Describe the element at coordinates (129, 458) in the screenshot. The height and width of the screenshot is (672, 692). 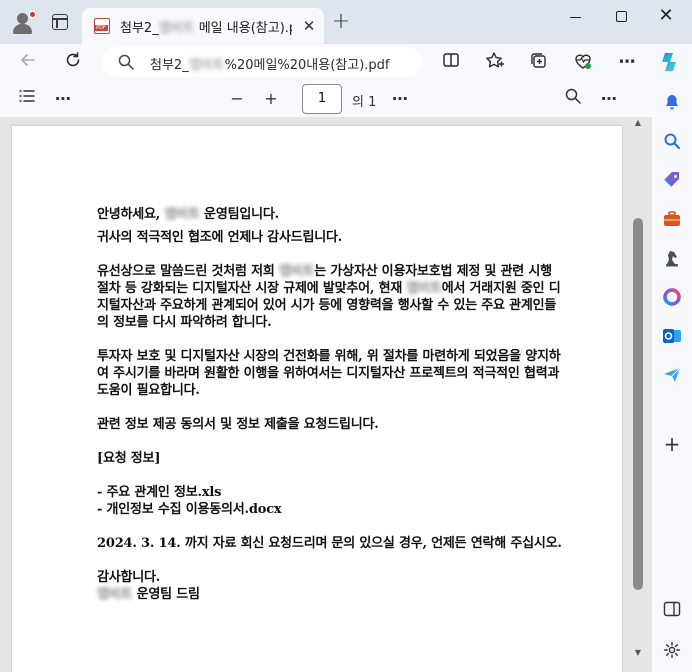
I see `request-heading: [요청 정보]` at that location.